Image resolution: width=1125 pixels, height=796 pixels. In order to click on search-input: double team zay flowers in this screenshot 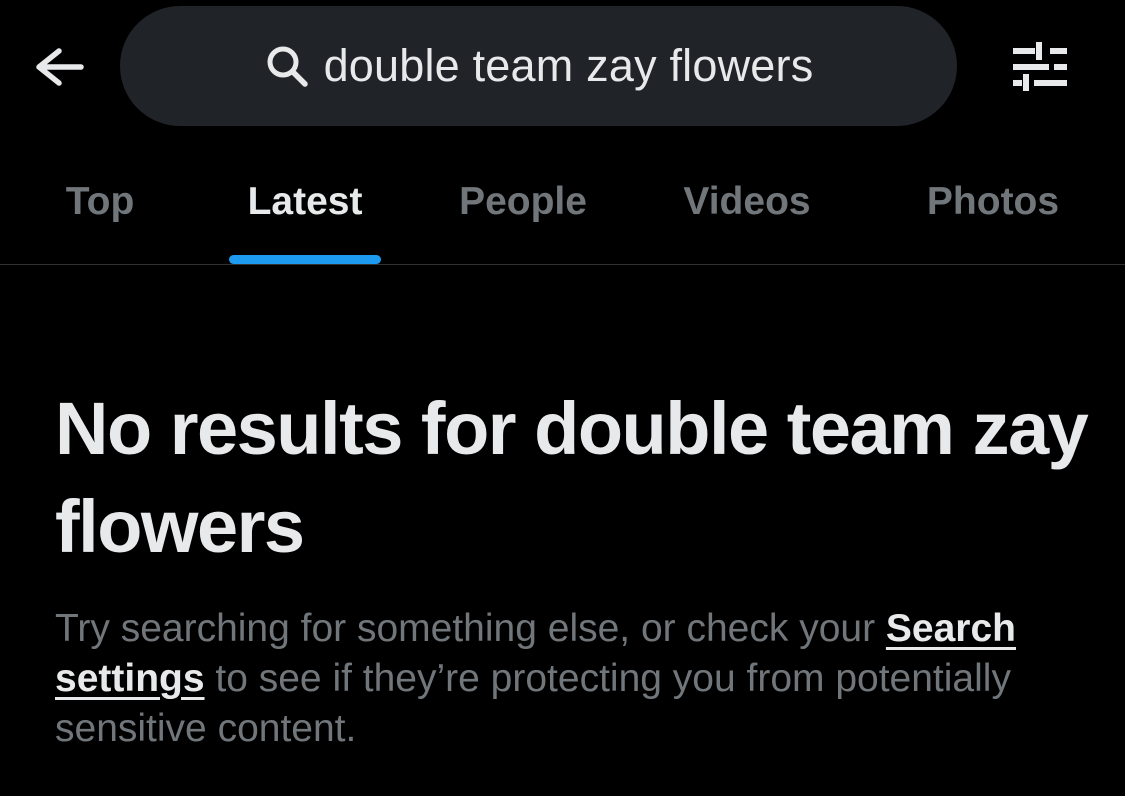, I will do `click(538, 66)`.